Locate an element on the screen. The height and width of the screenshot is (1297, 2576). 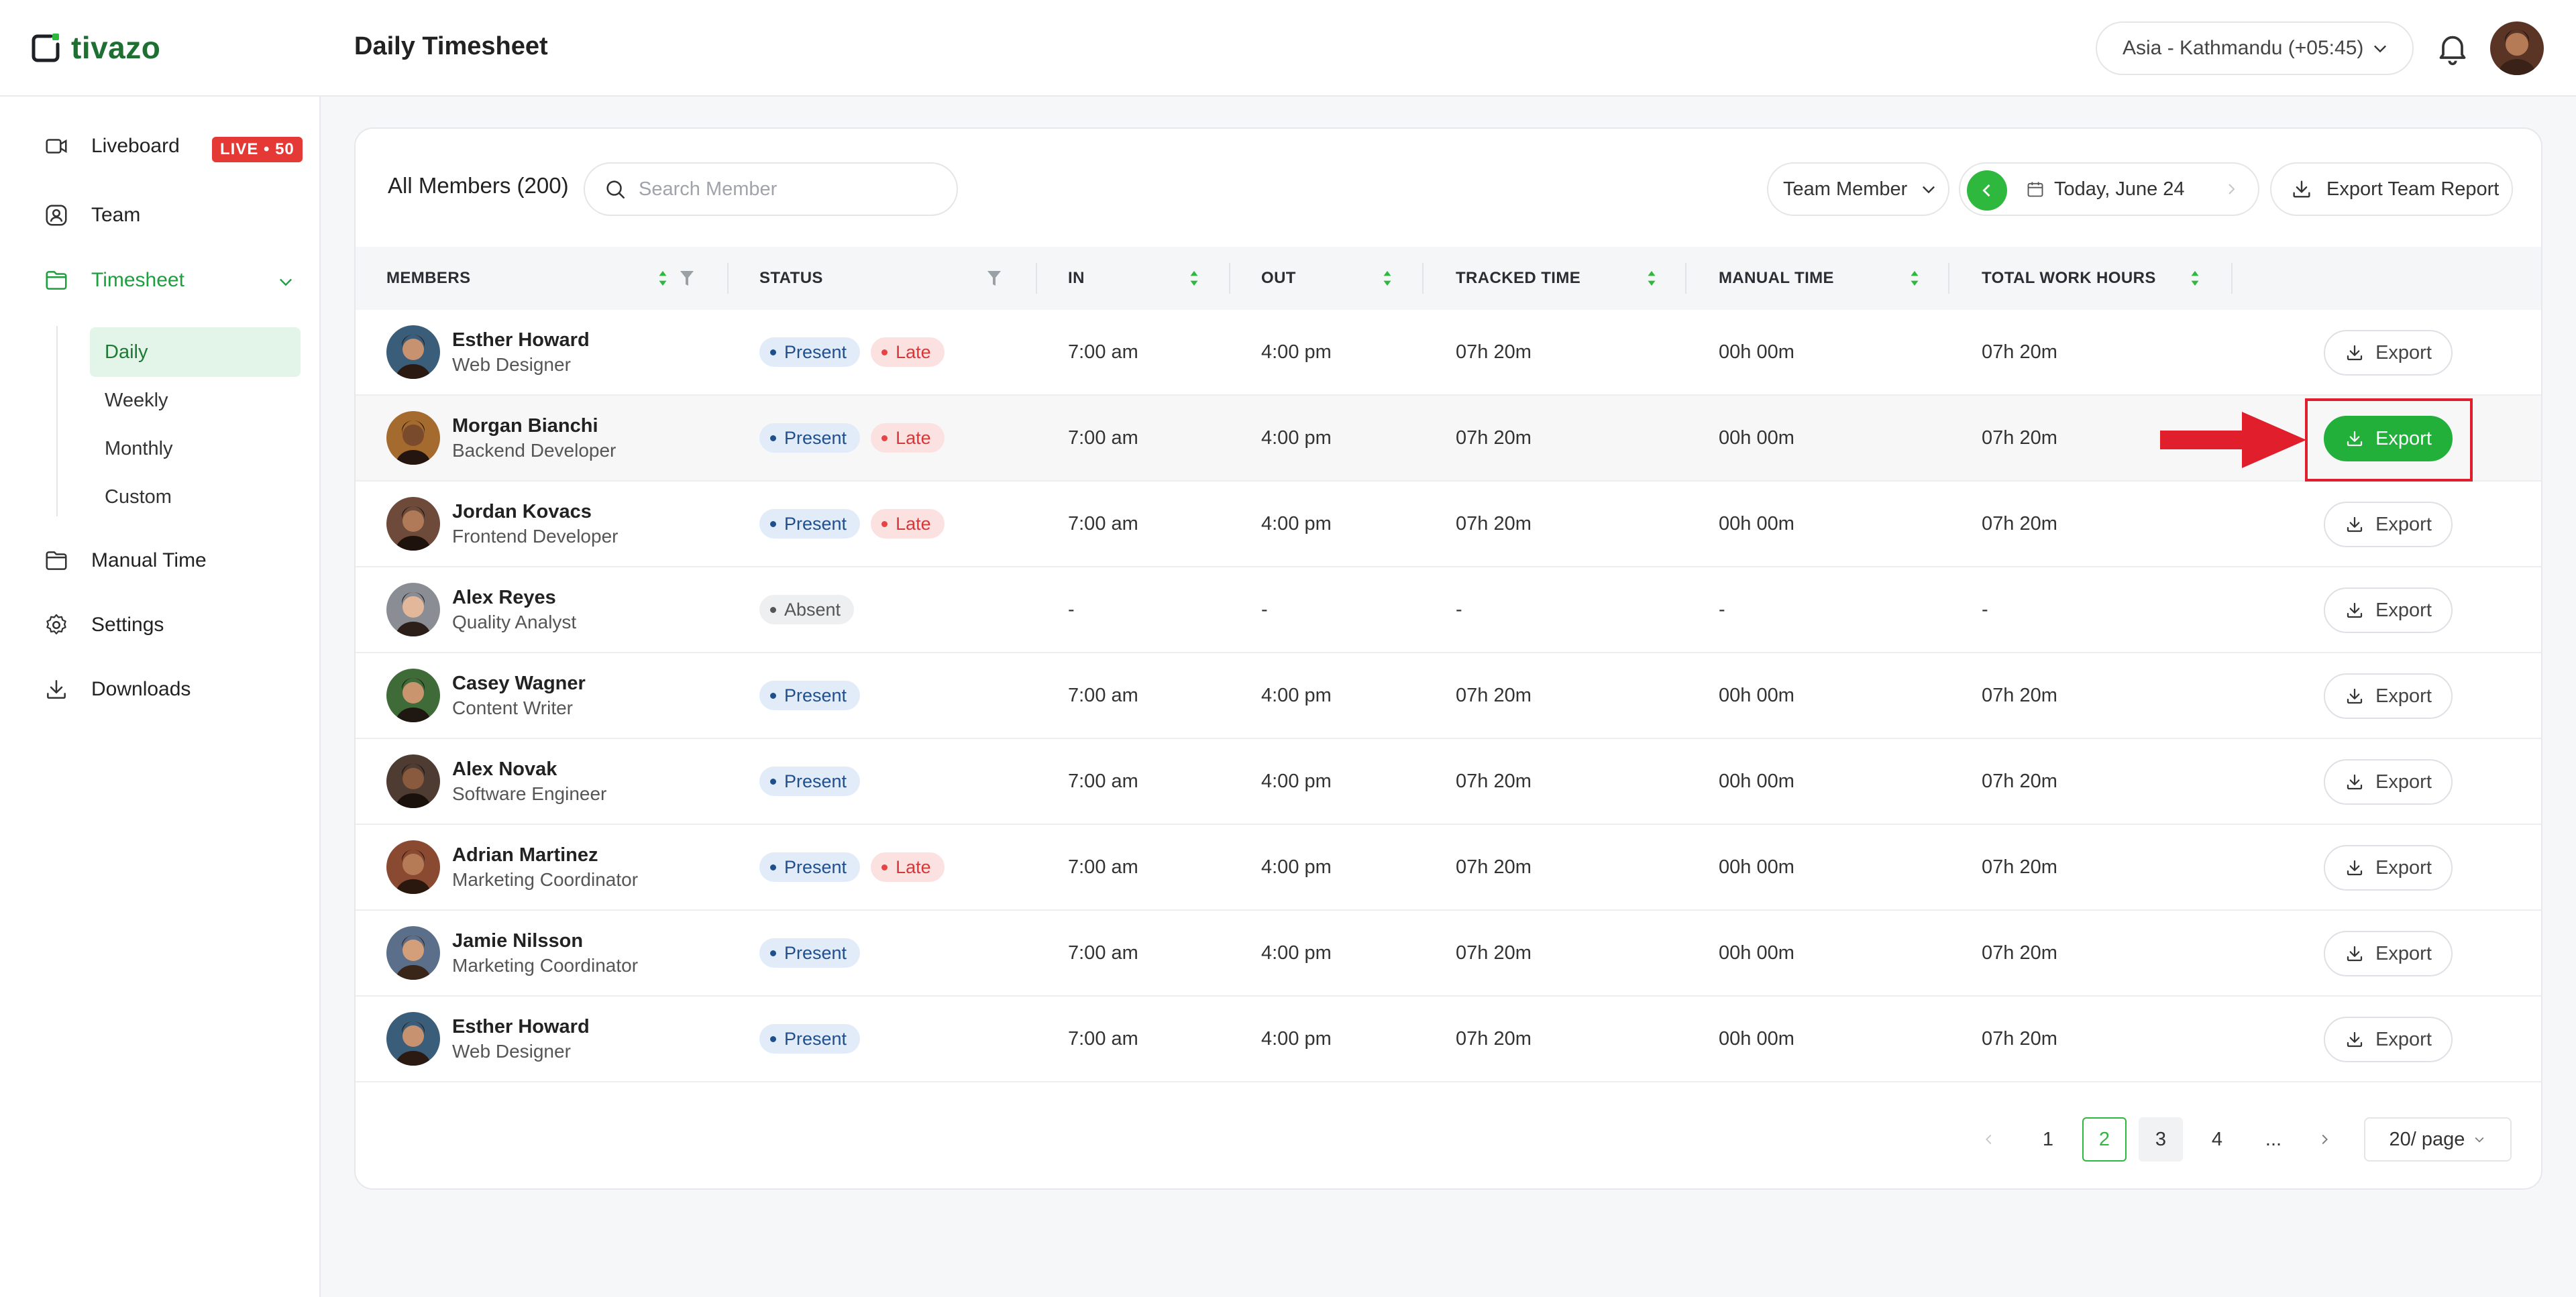
pagination-page: 3 is located at coordinates (2161, 1139).